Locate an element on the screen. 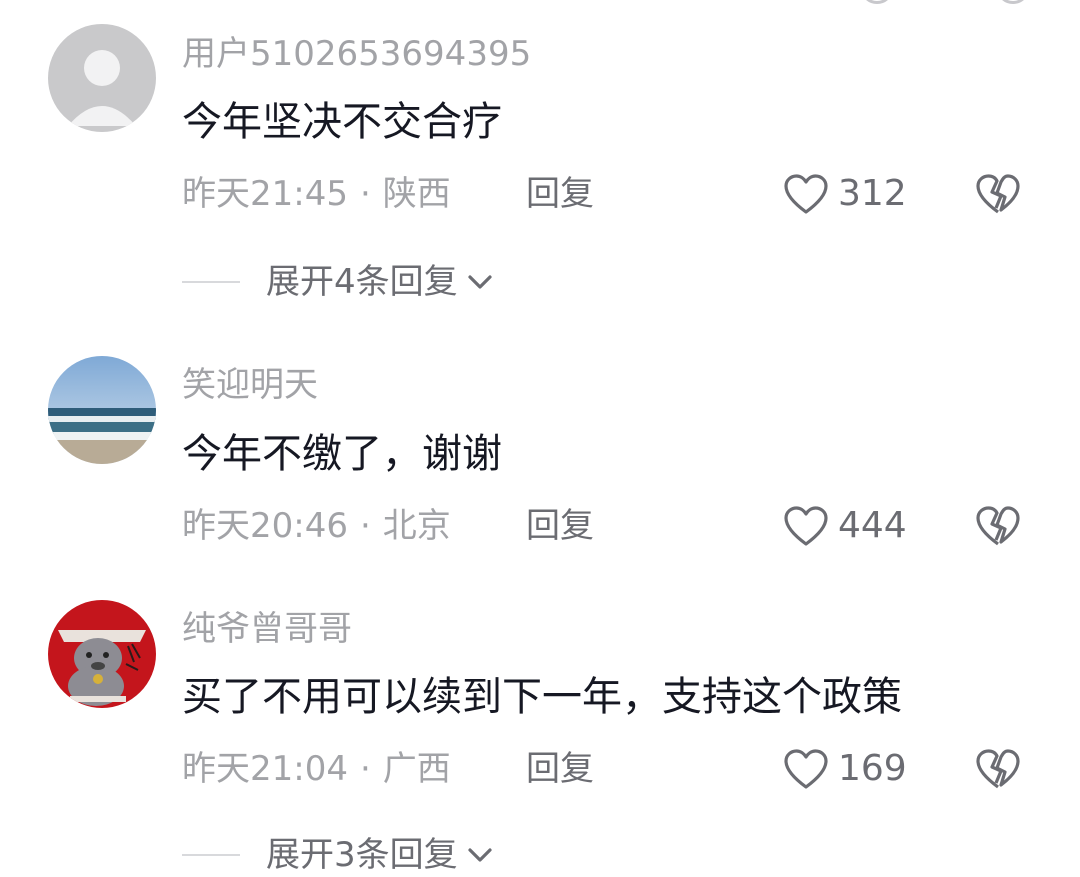 The image size is (1080, 877). like-button: 169 is located at coordinates (844, 769).